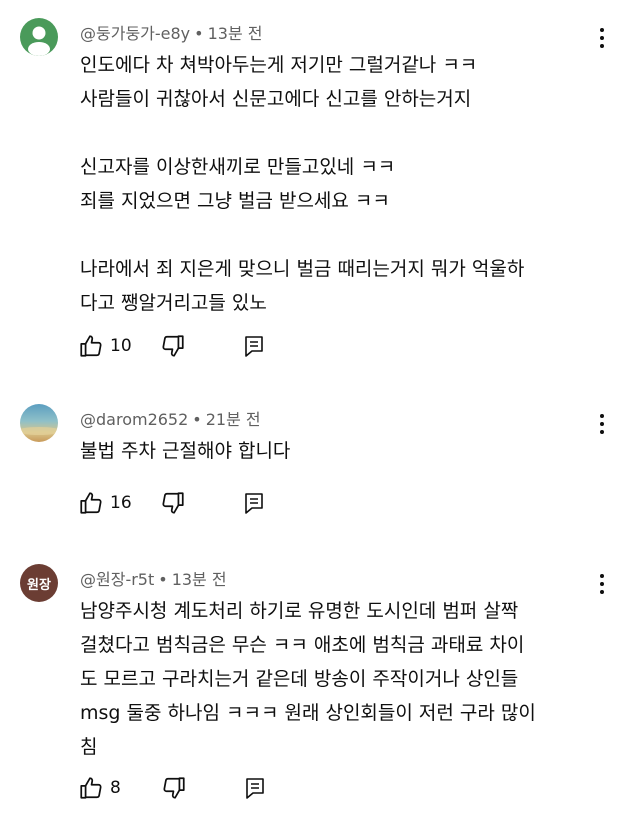  What do you see at coordinates (105, 503) in the screenshot?
I see `like-button: 16` at bounding box center [105, 503].